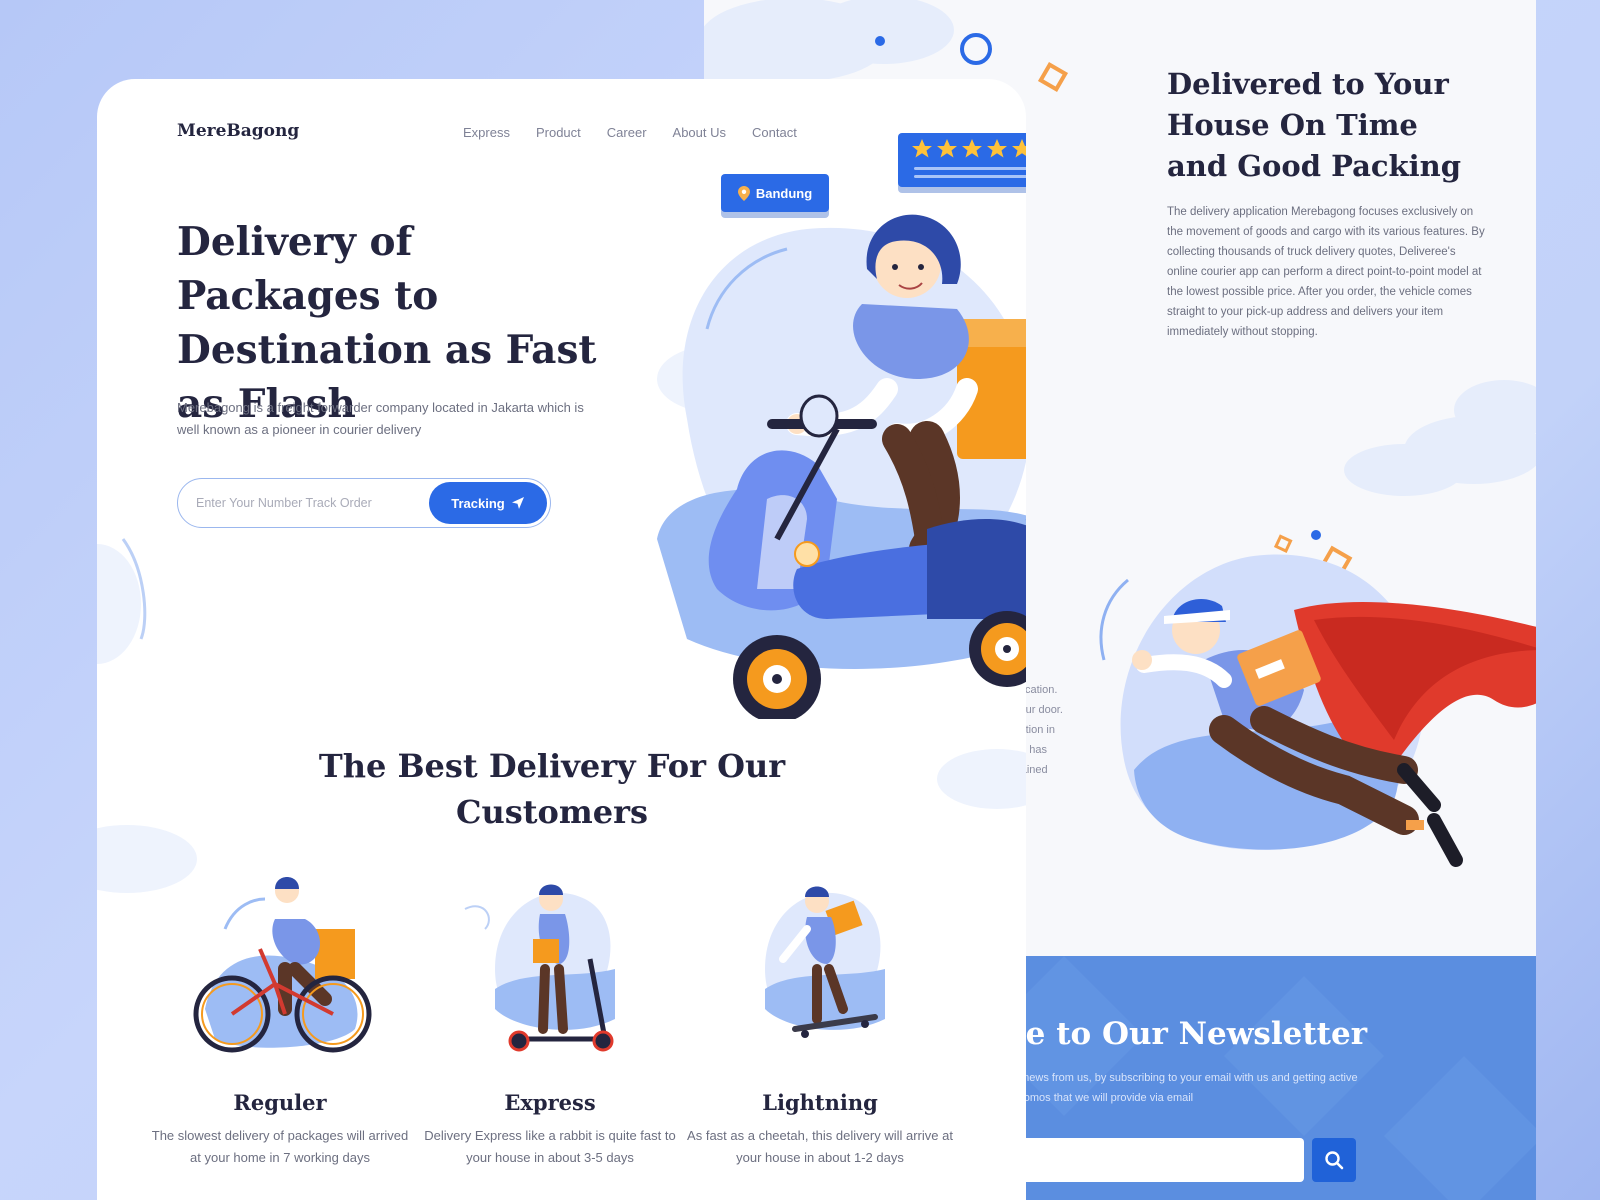  What do you see at coordinates (1031, 750) in the screenshot?
I see `ghost-line: on has` at bounding box center [1031, 750].